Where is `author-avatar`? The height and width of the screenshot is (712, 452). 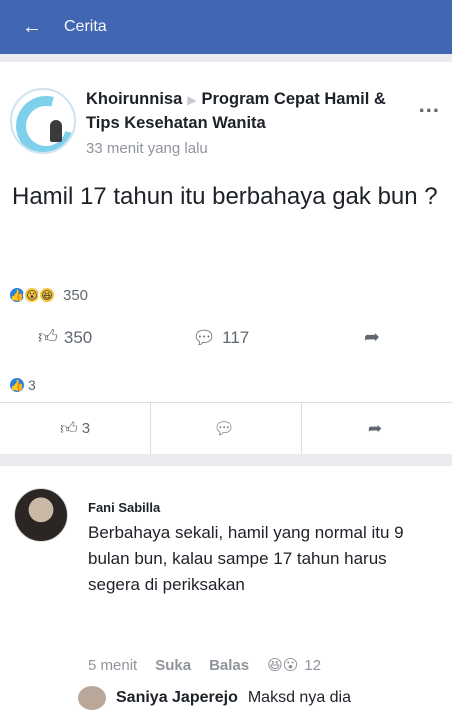
author-avatar is located at coordinates (43, 121).